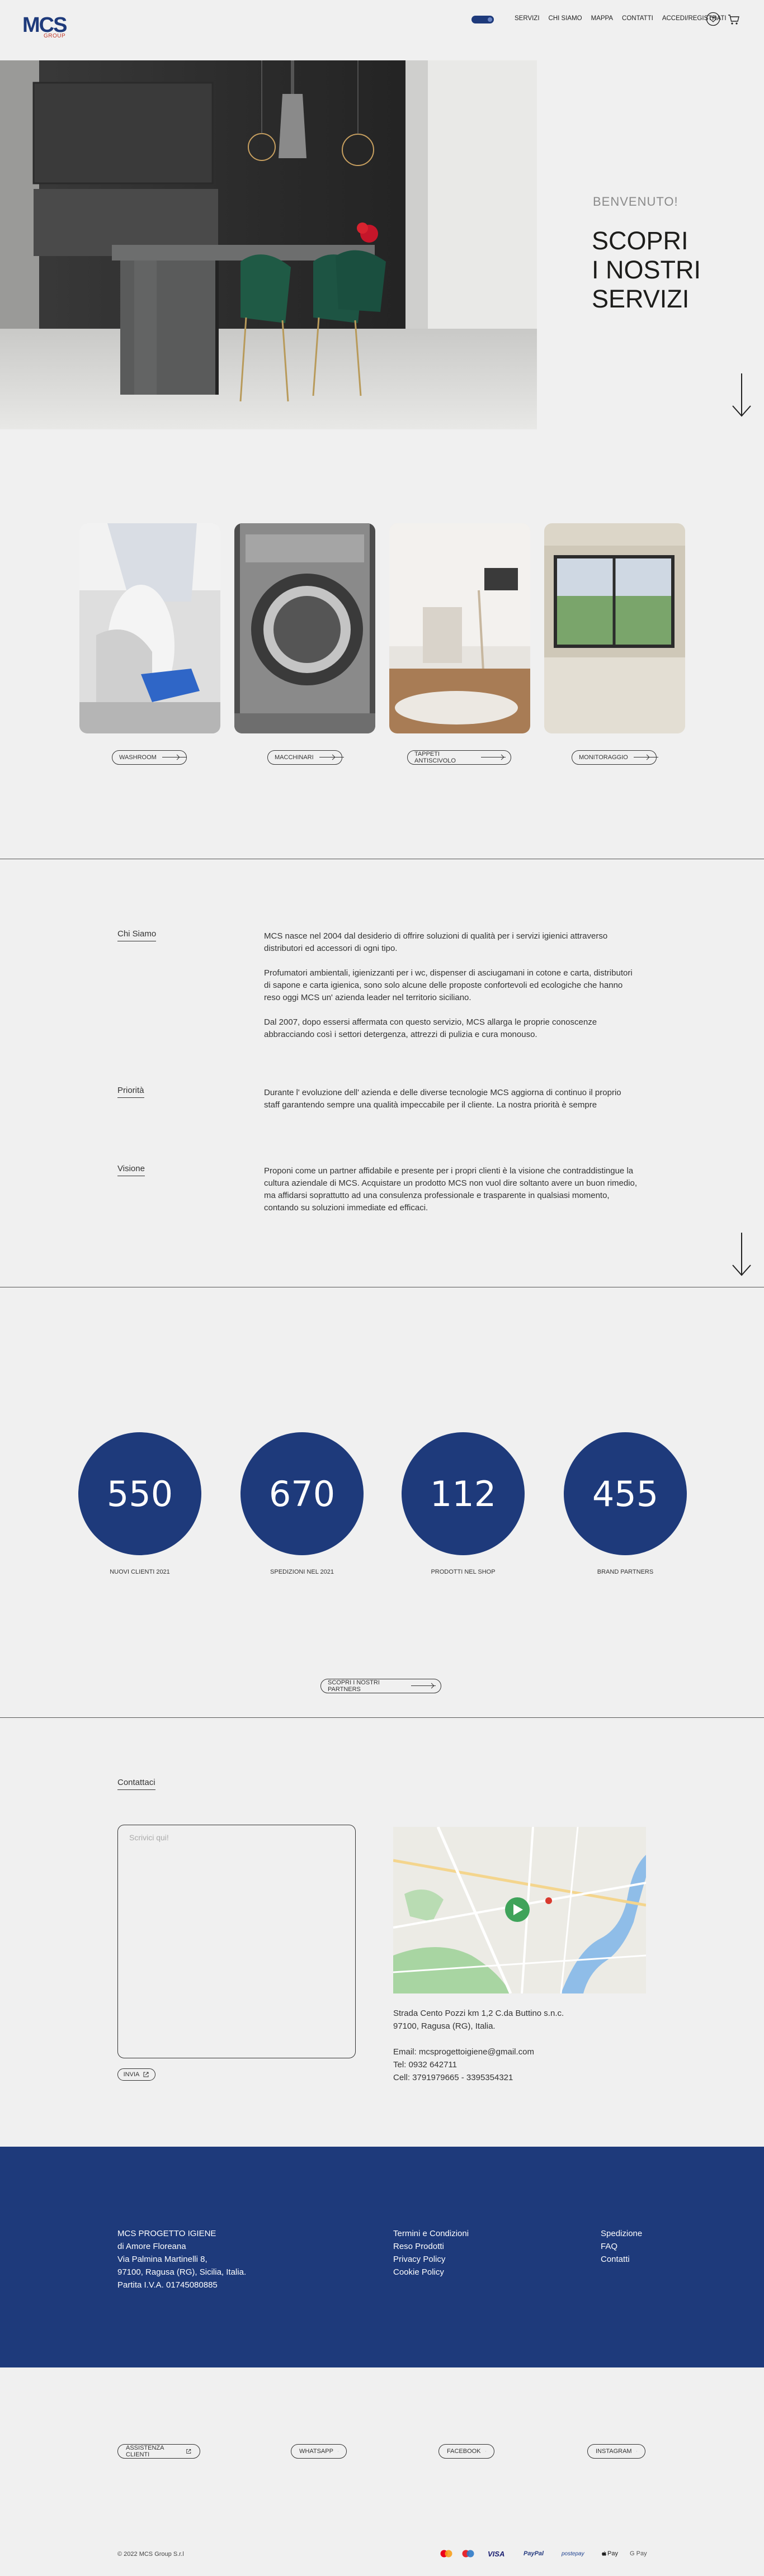 This screenshot has width=764, height=2576. Describe the element at coordinates (47, 27) in the screenshot. I see `logo: MCS GROUP` at that location.